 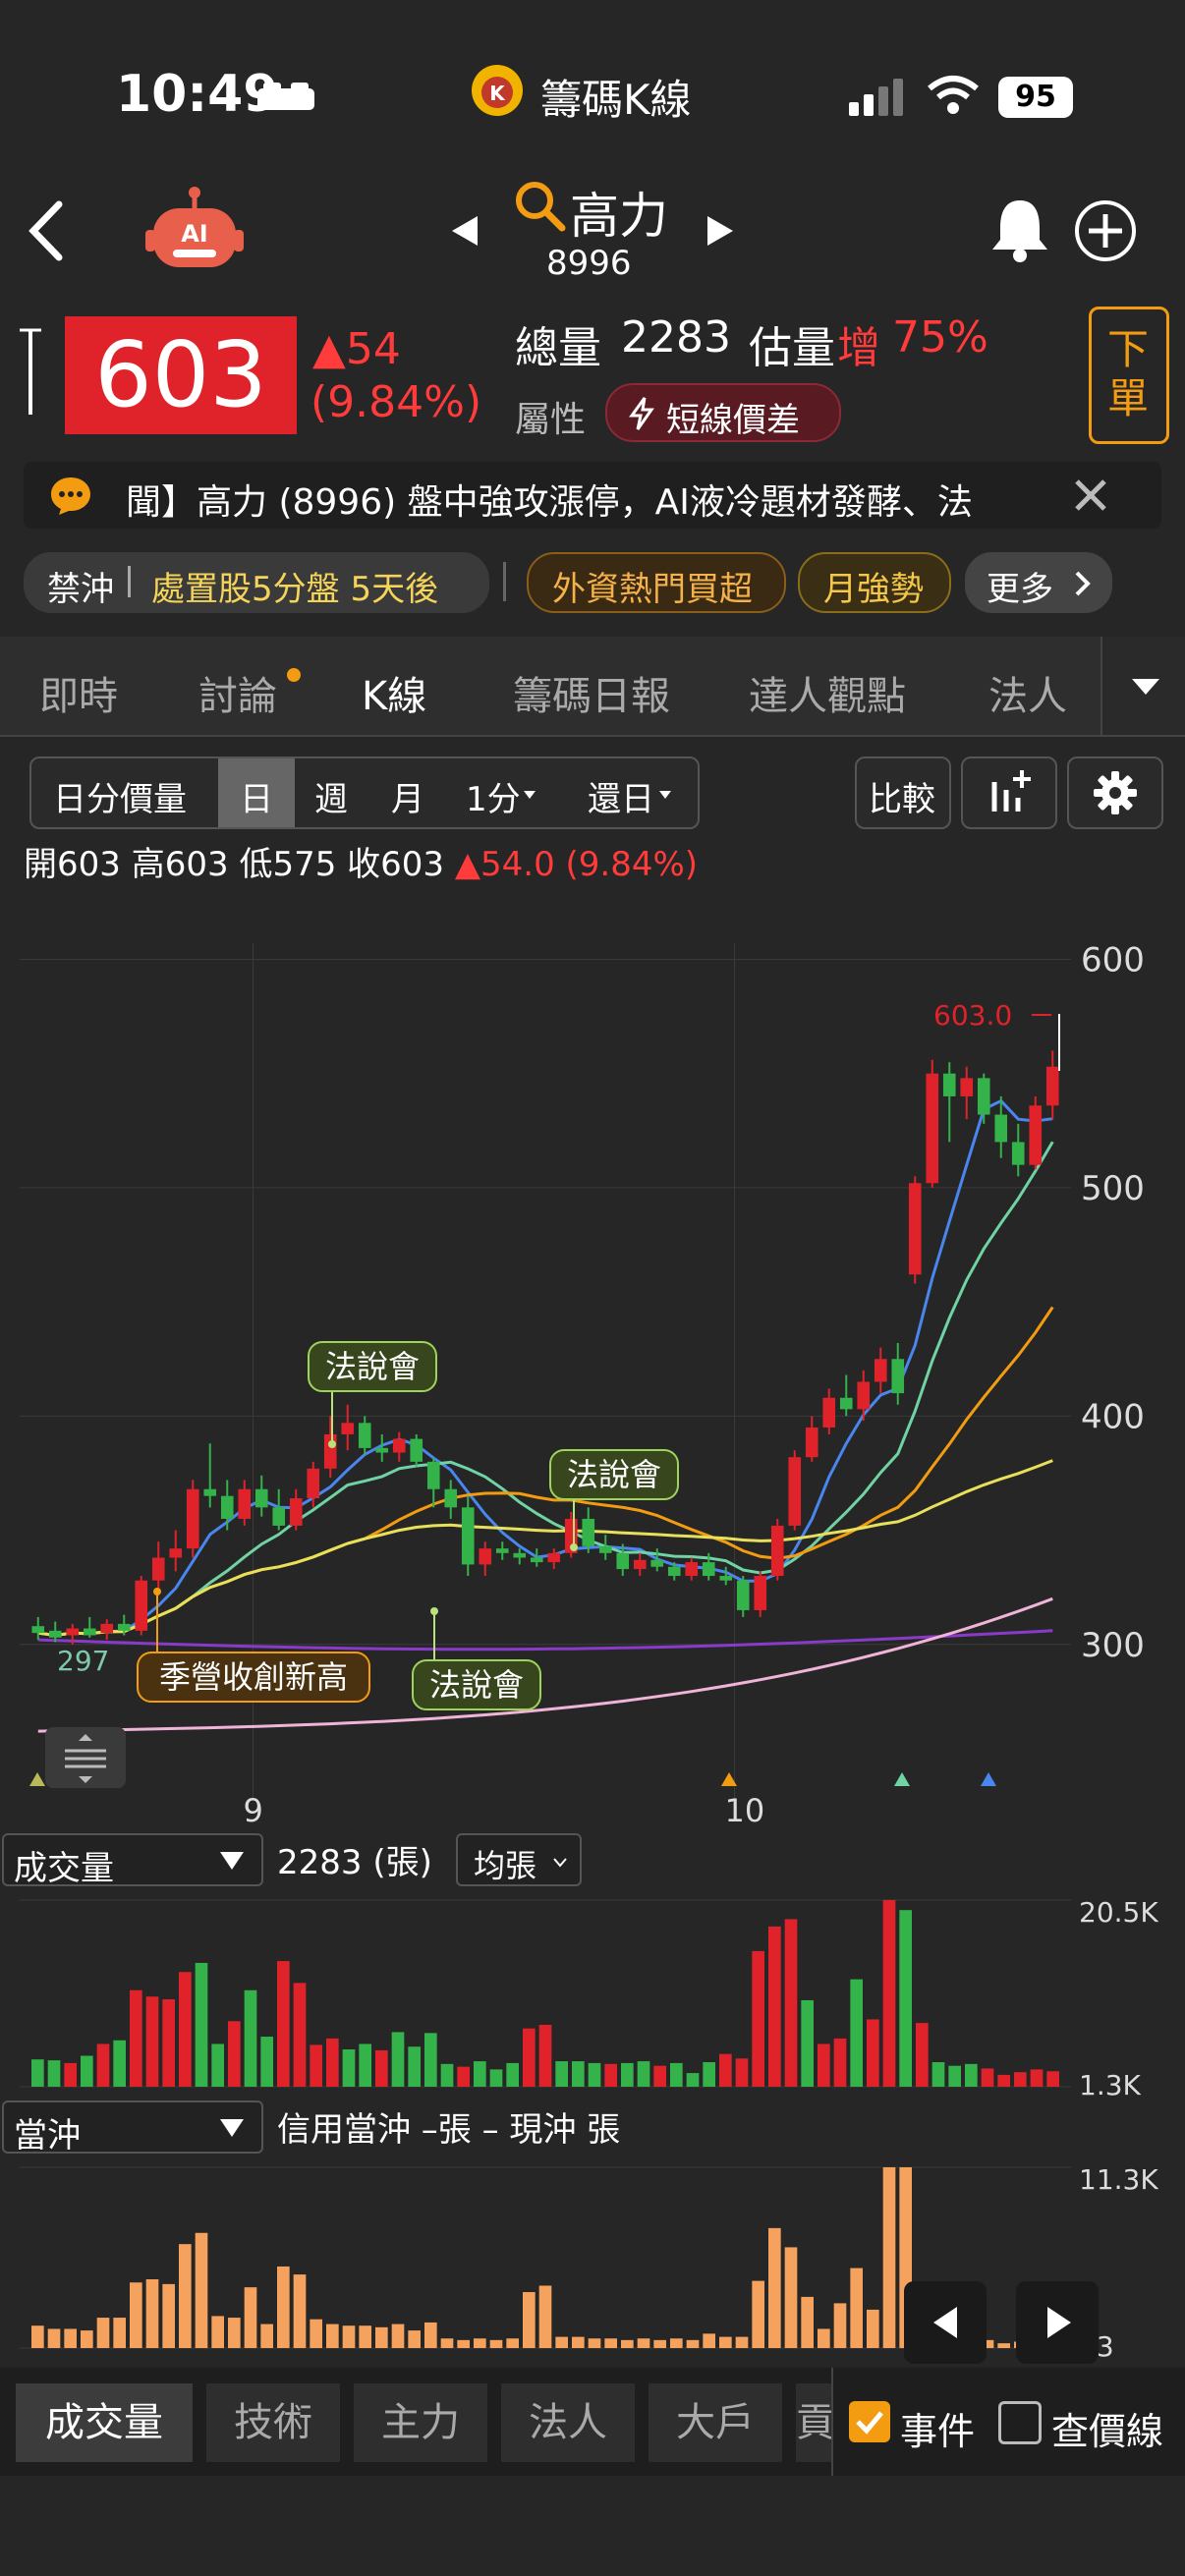 What do you see at coordinates (494, 796) in the screenshot?
I see `period-minute: 1分` at bounding box center [494, 796].